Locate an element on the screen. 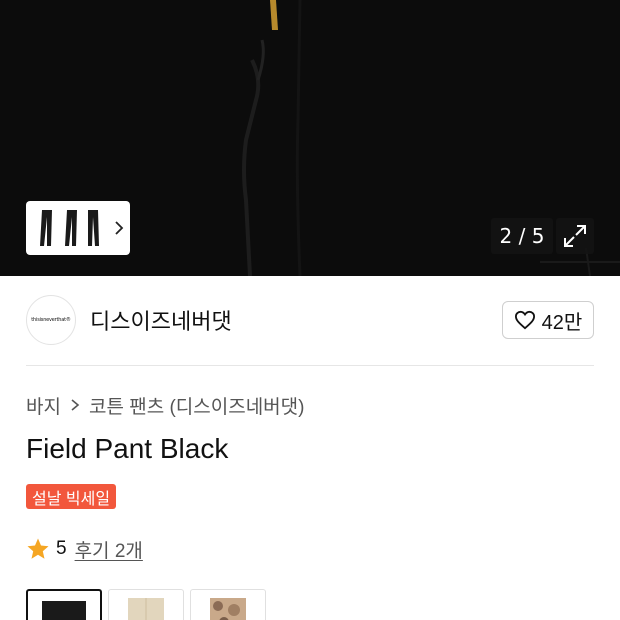  reviews-link: 후기 2개 is located at coordinates (109, 549).